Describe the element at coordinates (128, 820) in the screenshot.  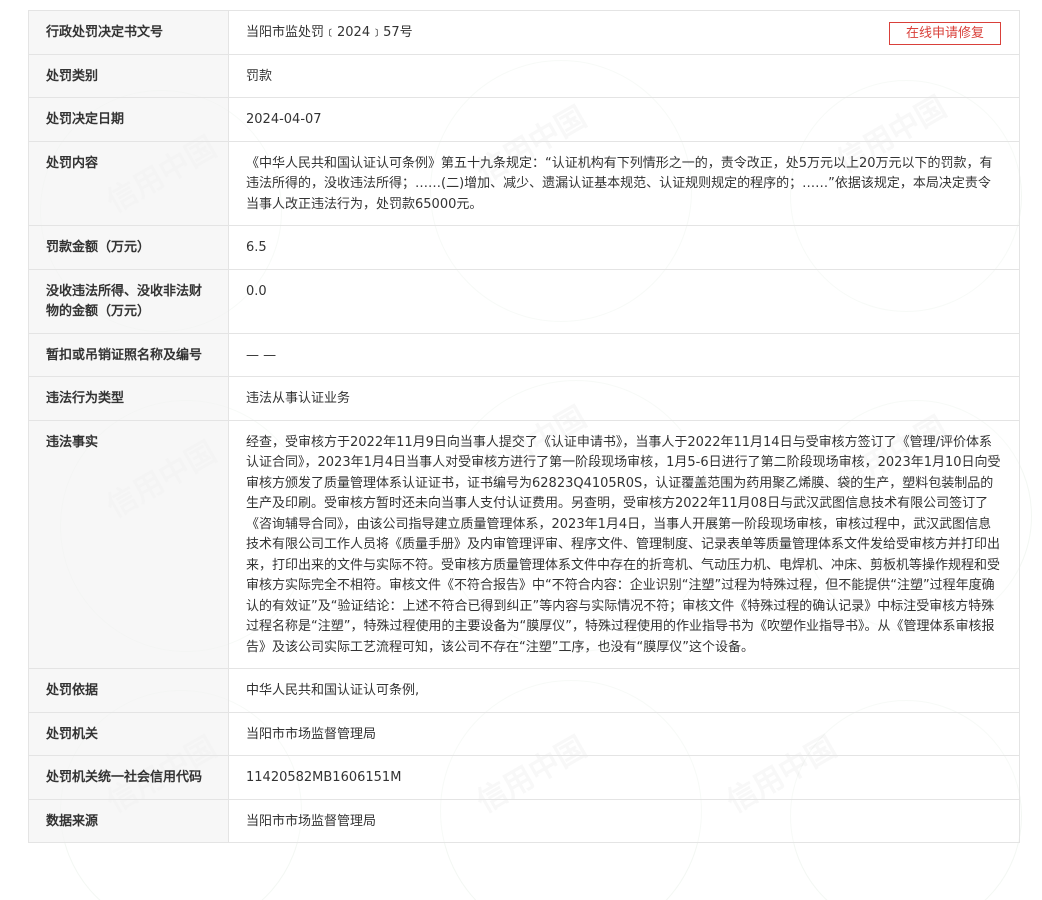
I see `row-label-data-source: 数据来源` at that location.